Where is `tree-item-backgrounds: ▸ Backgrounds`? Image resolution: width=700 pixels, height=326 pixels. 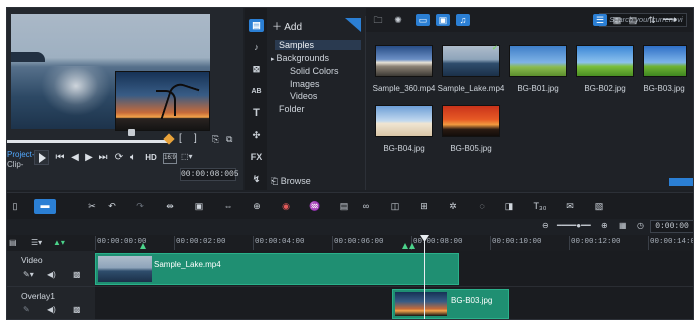
tree-item-backgrounds: ▸ Backgrounds is located at coordinates (300, 58).